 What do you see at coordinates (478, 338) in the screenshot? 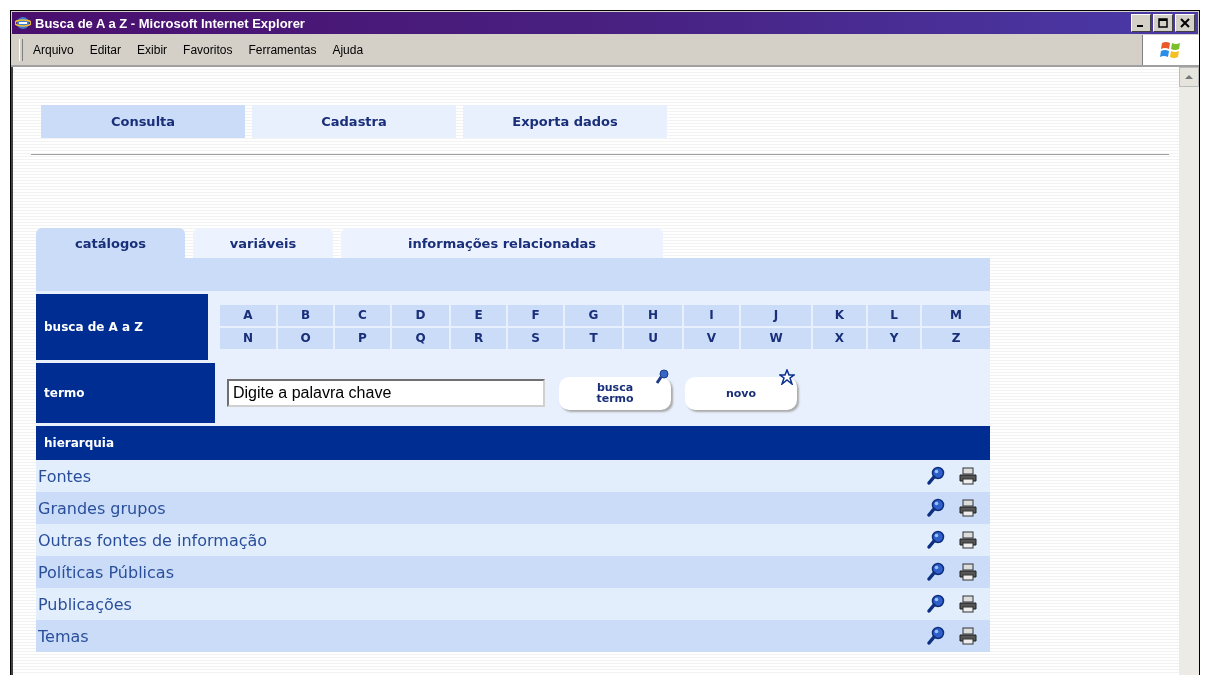
I see `letter-link: R` at bounding box center [478, 338].